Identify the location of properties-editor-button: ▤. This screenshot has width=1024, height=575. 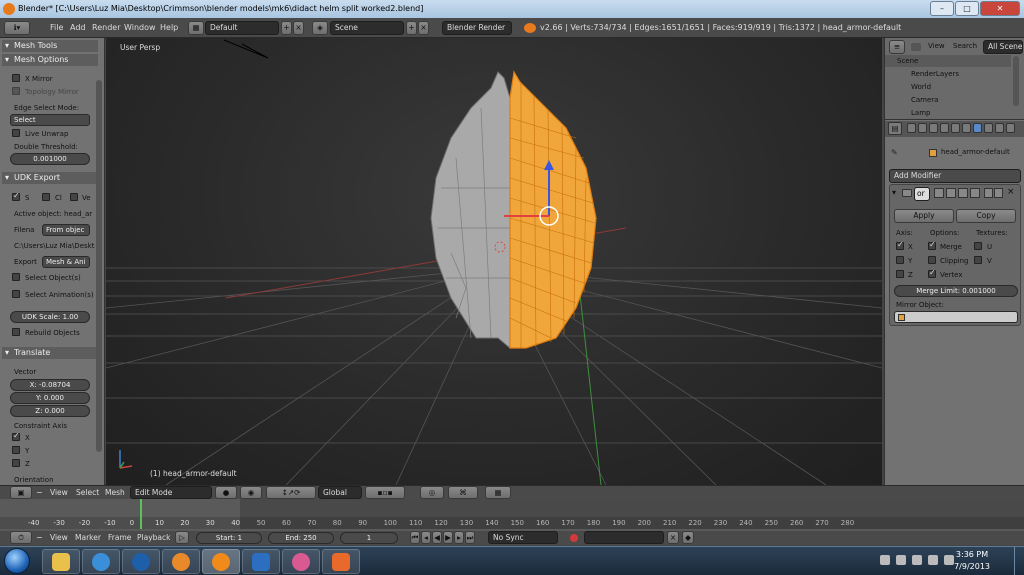
(895, 128).